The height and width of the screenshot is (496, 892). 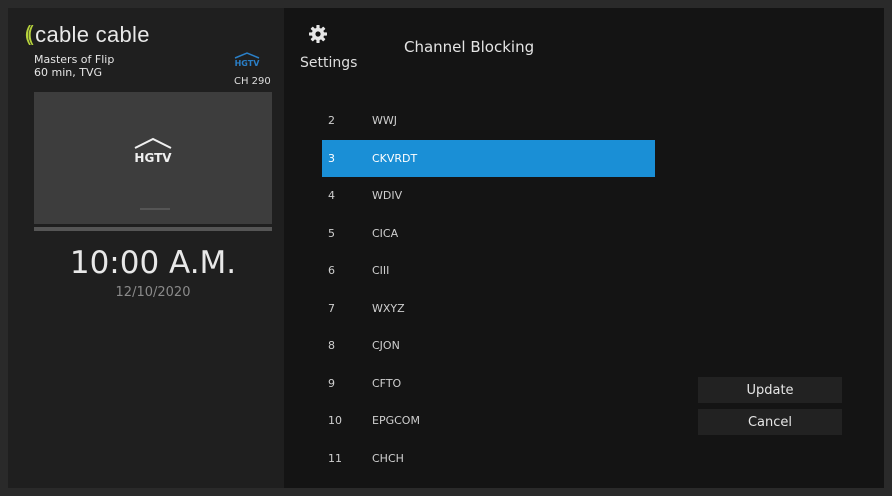 What do you see at coordinates (68, 72) in the screenshot?
I see `show-meta: 60 min, TVG` at bounding box center [68, 72].